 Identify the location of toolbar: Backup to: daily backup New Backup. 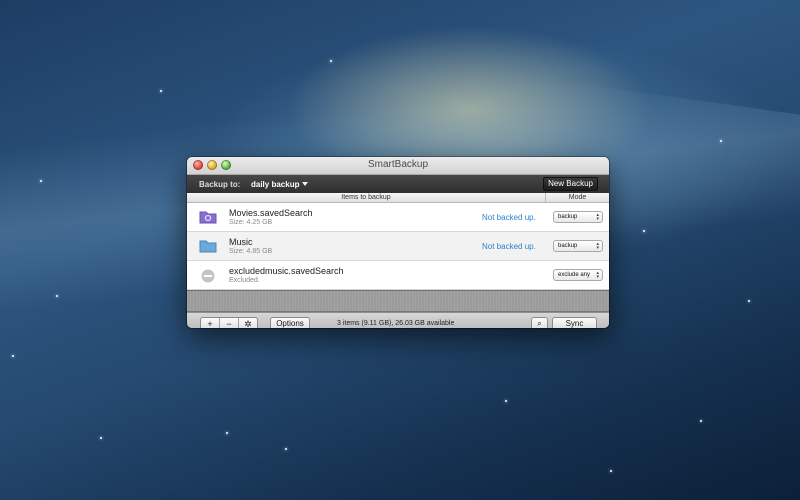
(398, 184).